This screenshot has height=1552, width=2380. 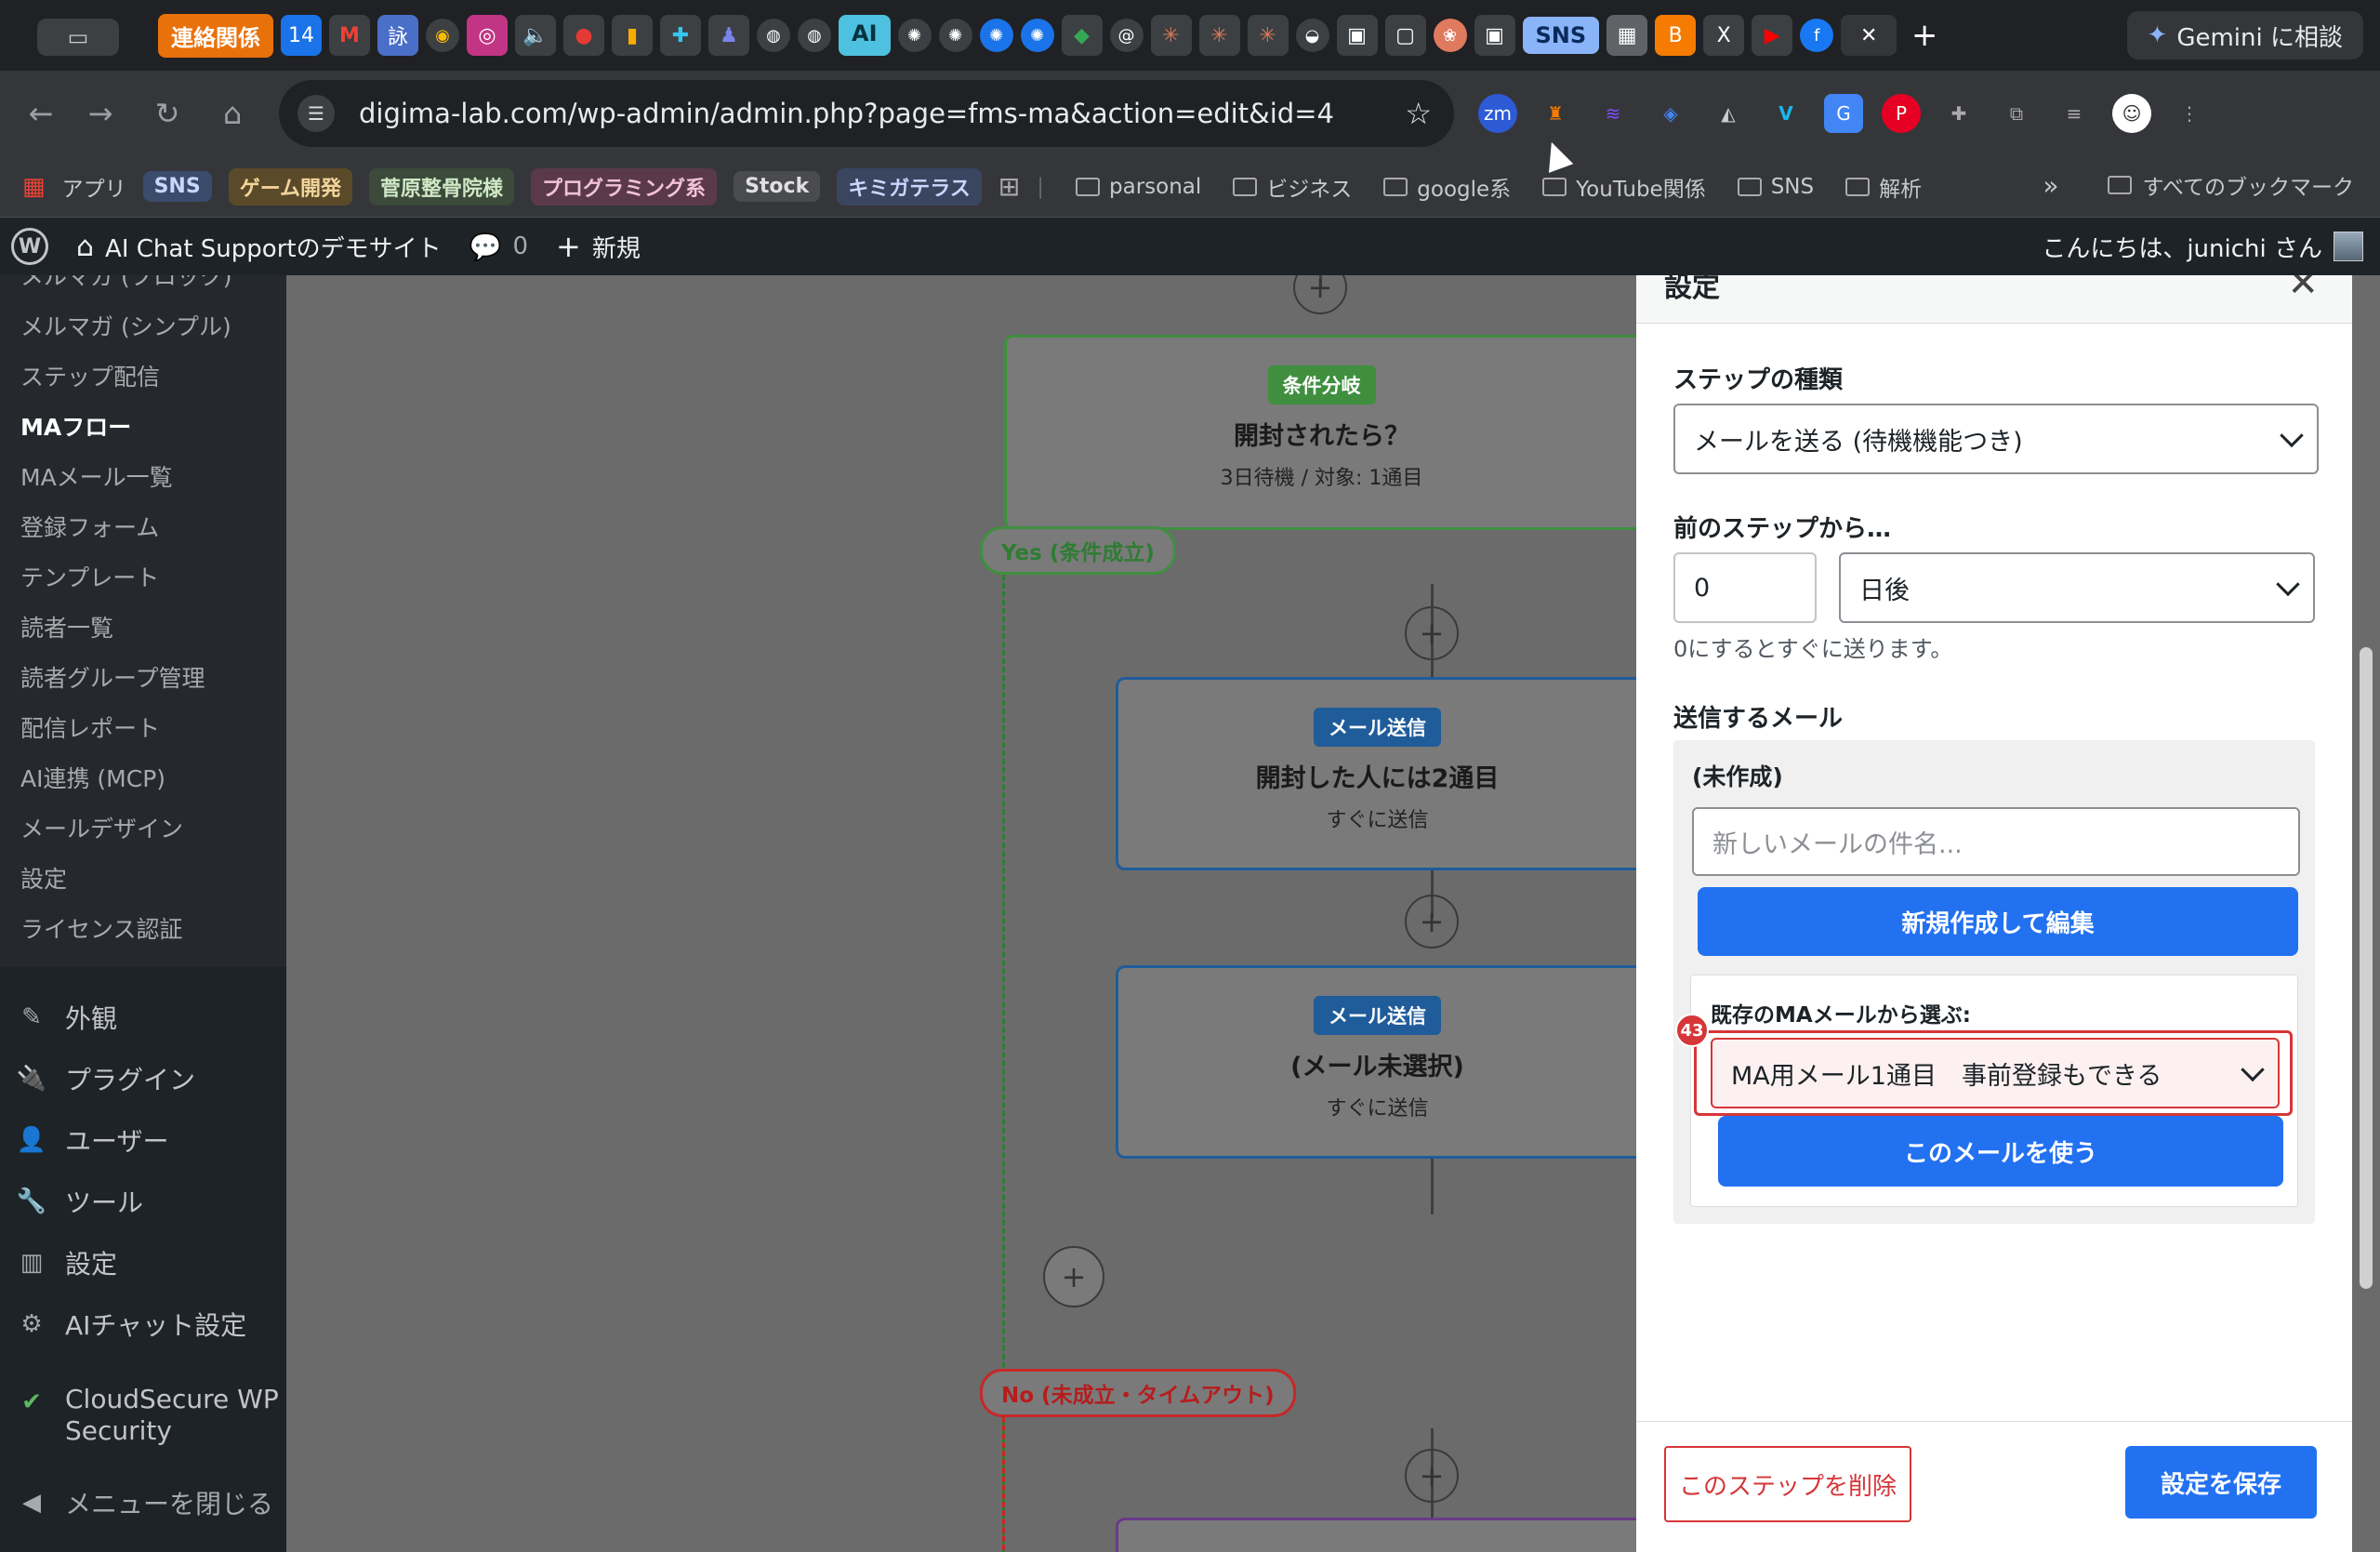 What do you see at coordinates (1494, 35) in the screenshot?
I see `note-icon-2: ▣` at bounding box center [1494, 35].